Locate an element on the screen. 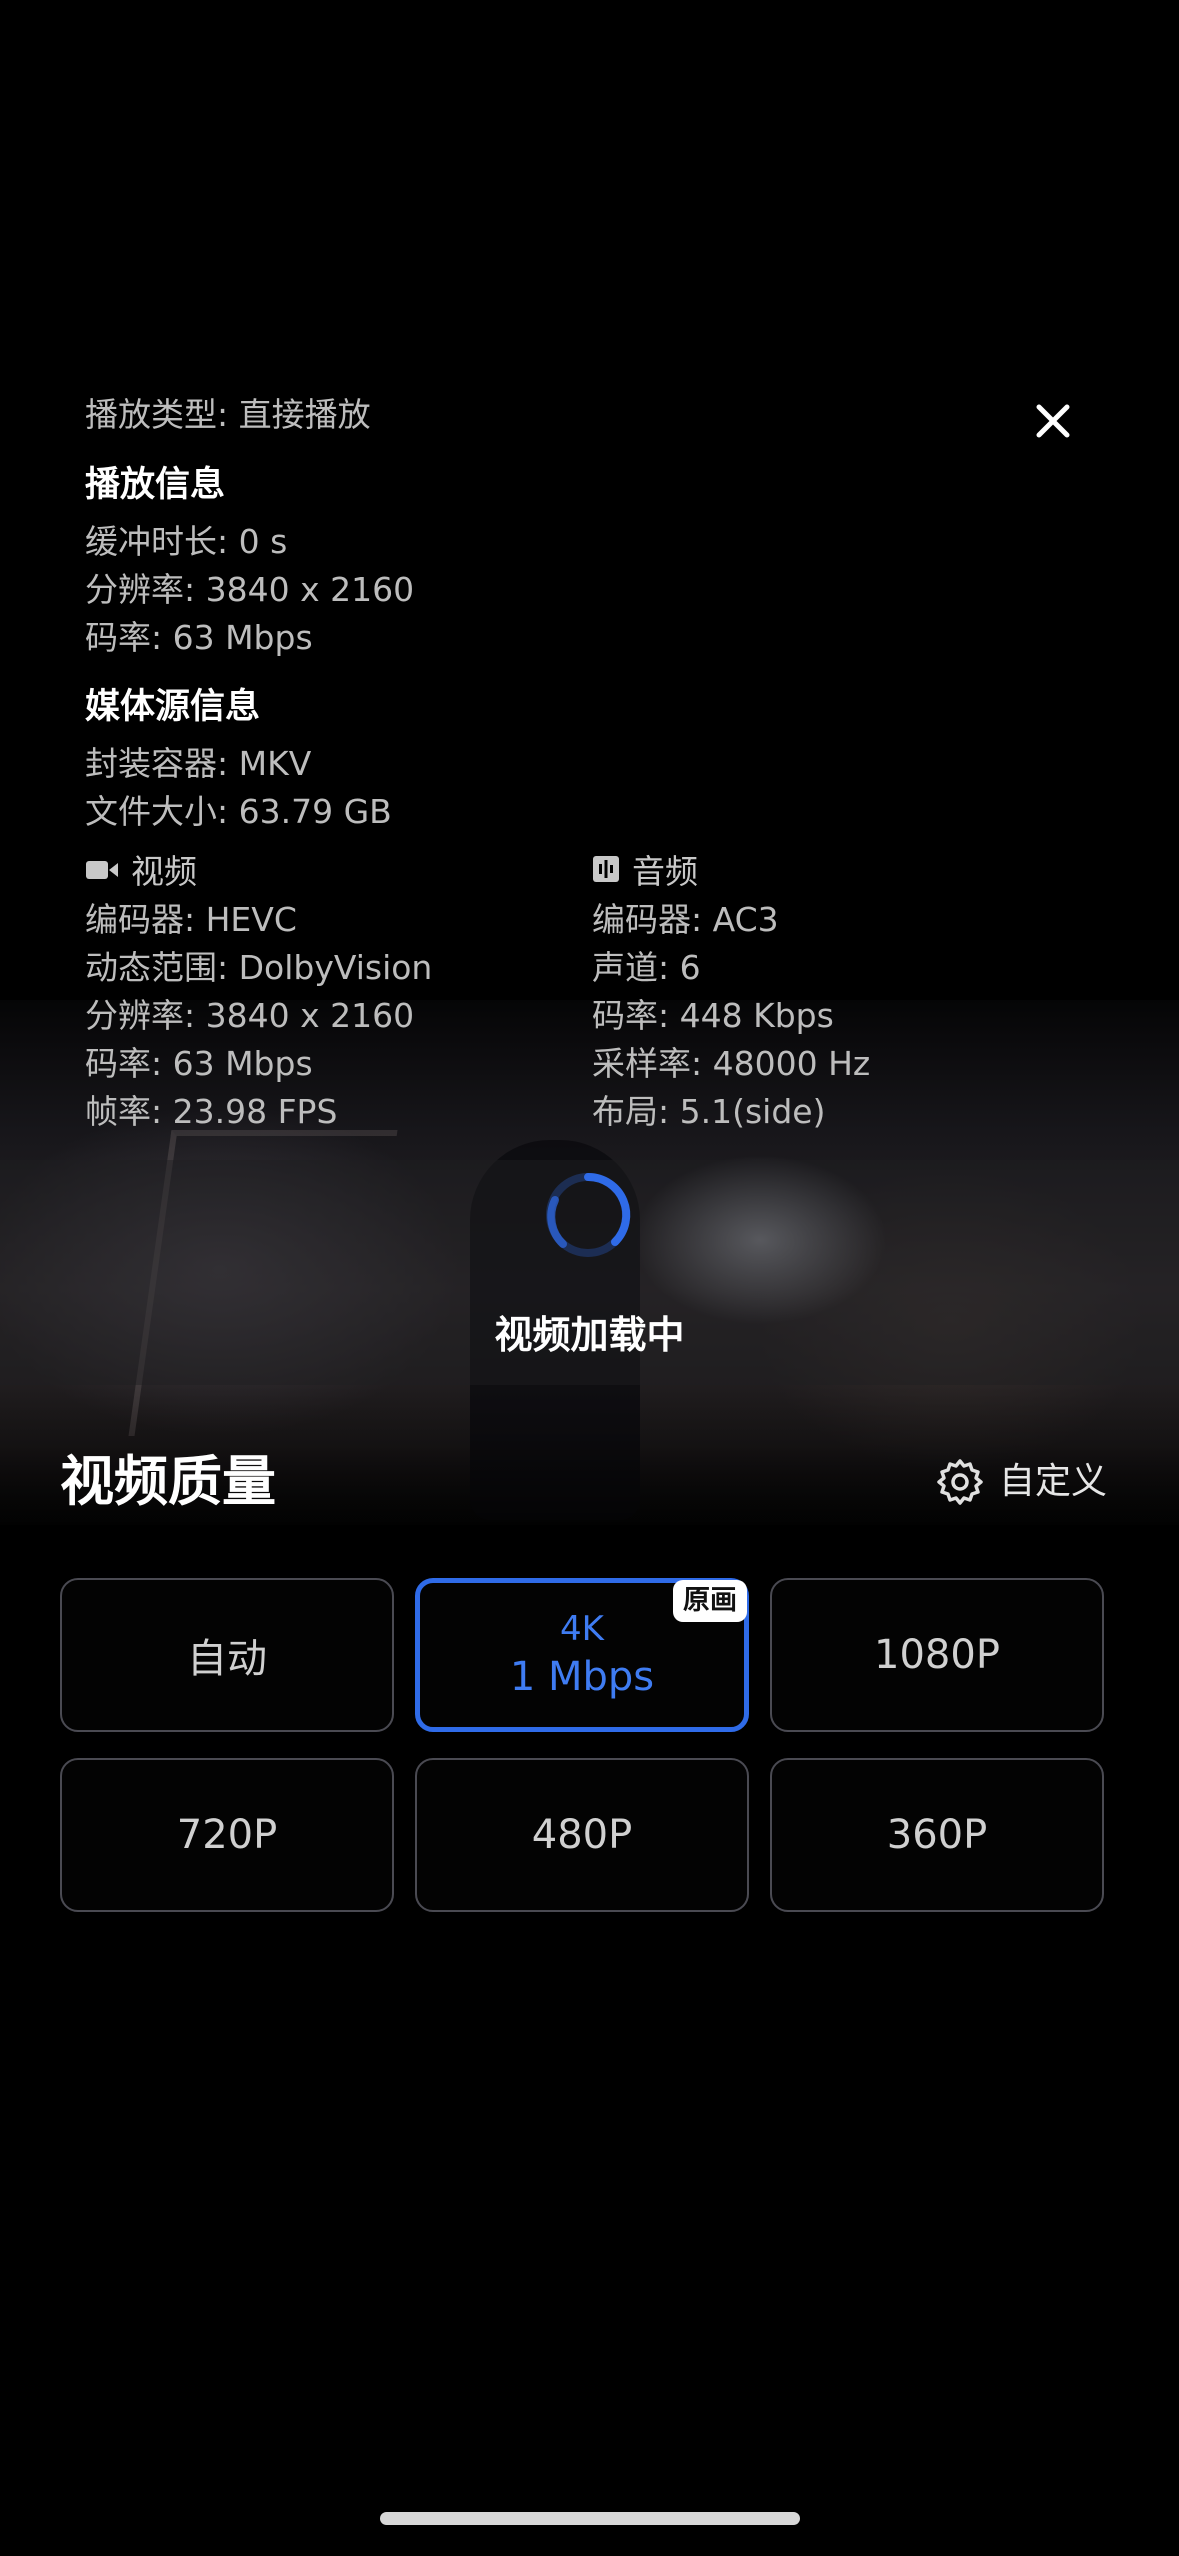 The image size is (1179, 2556). close-button is located at coordinates (1053, 421).